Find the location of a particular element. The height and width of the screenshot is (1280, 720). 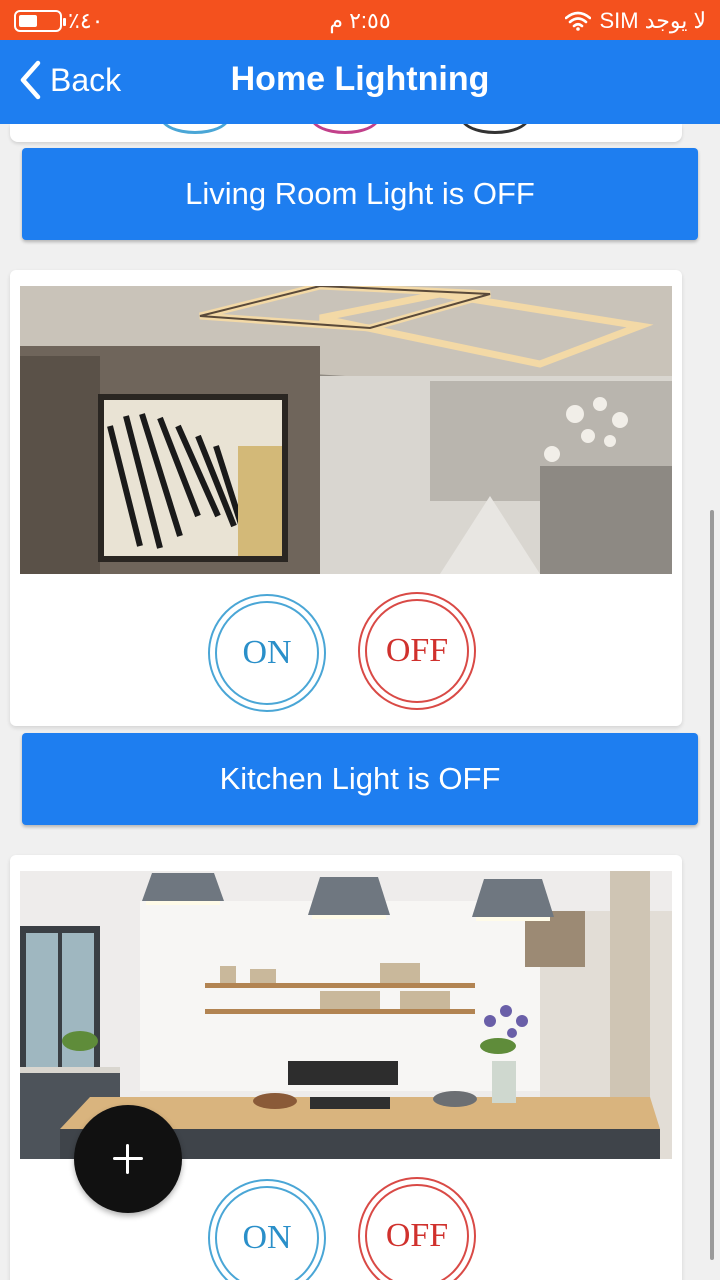

back-button: Back is located at coordinates (69, 80).